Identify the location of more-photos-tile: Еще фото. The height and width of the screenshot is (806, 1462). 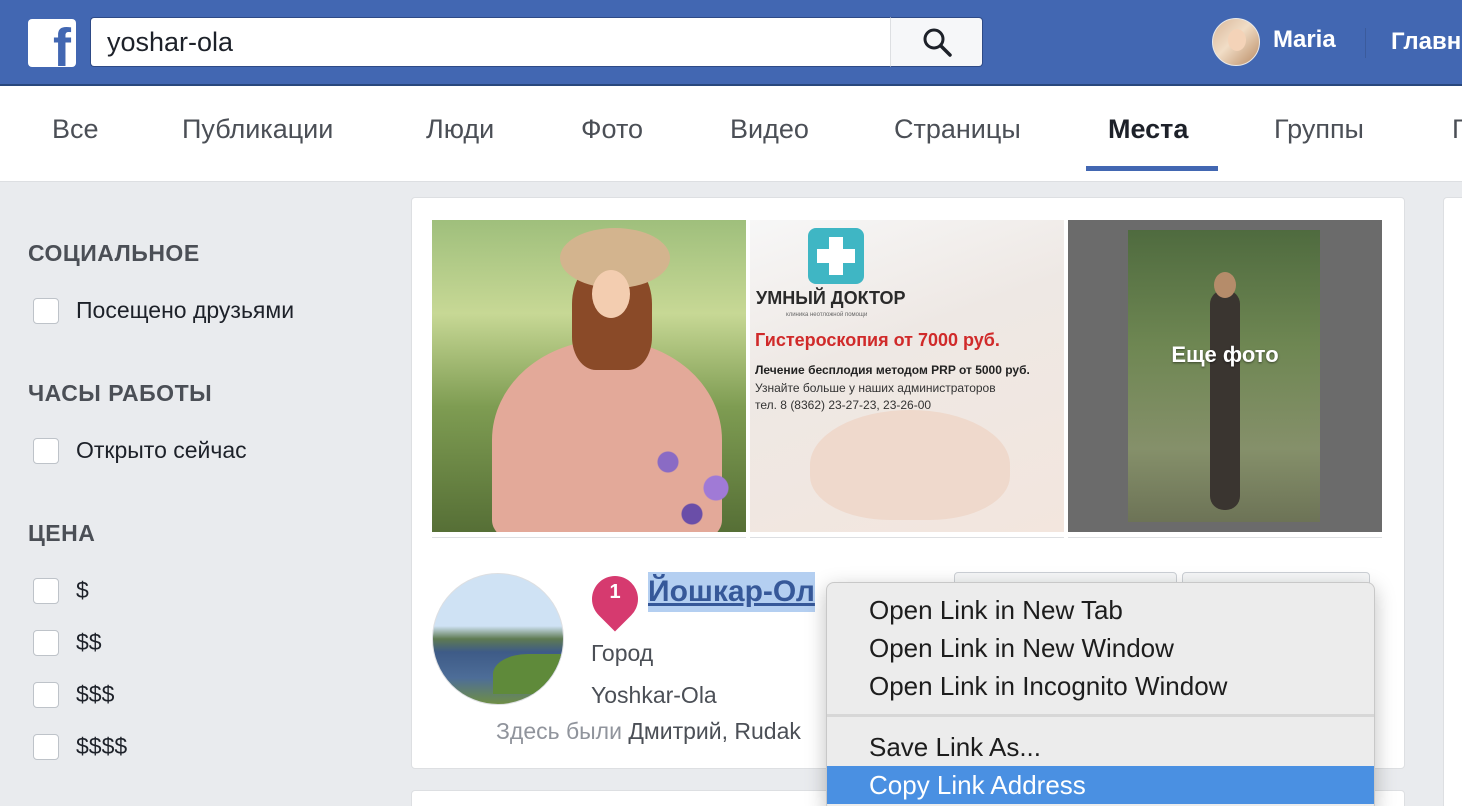
(1225, 376).